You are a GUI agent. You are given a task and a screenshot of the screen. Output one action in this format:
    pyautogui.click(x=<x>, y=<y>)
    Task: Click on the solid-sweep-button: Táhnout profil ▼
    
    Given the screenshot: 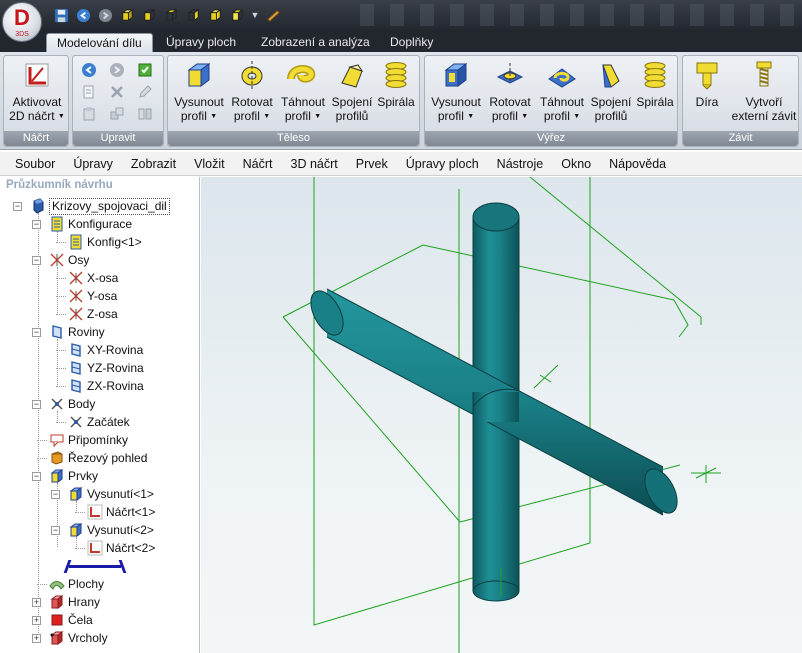 What is the action you would take?
    pyautogui.click(x=303, y=91)
    